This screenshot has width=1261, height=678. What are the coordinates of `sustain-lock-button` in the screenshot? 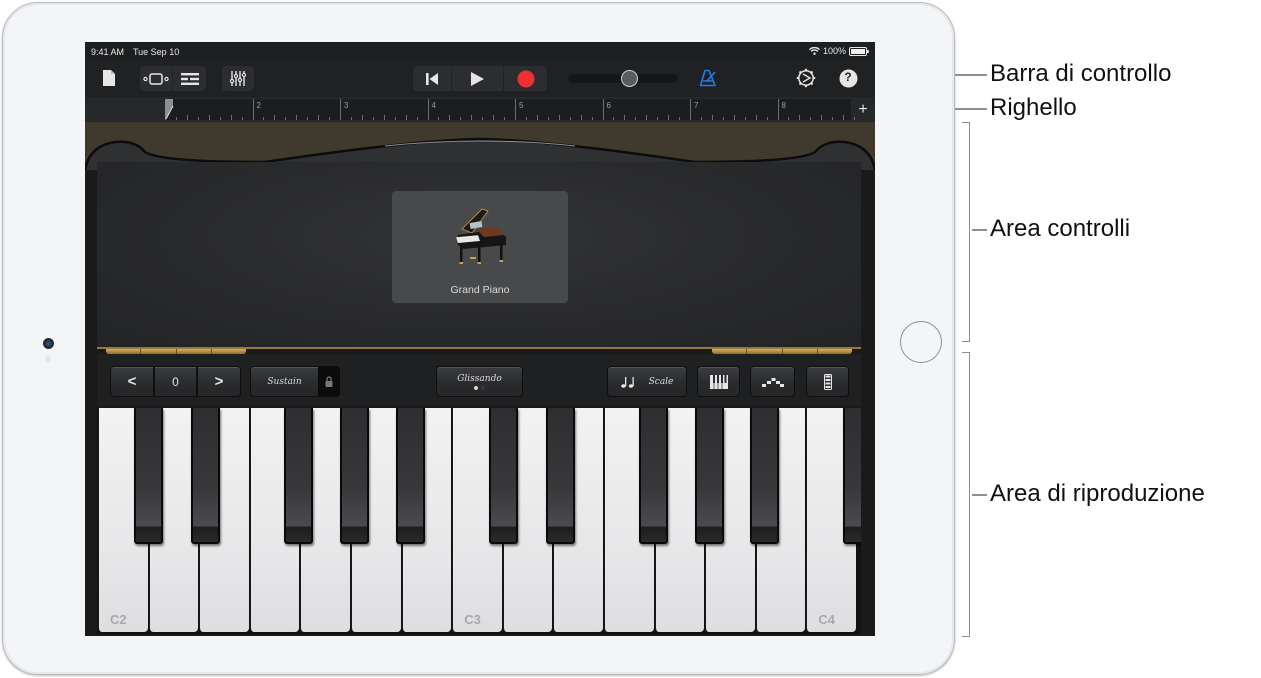 It's located at (329, 381).